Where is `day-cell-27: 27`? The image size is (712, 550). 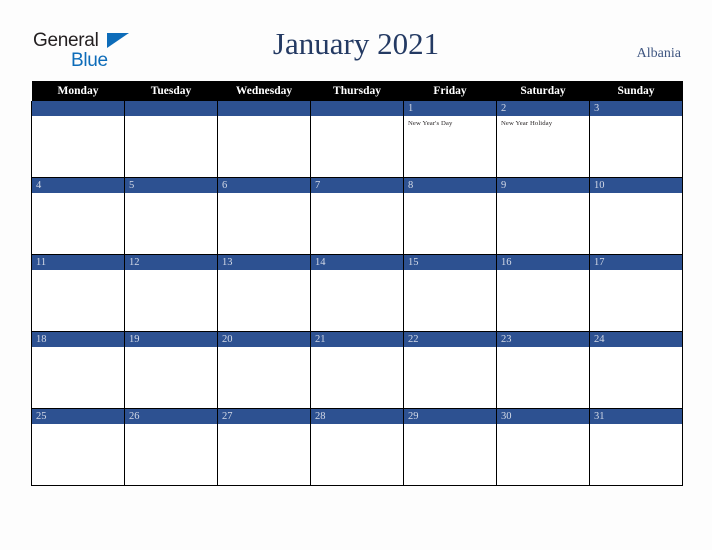 day-cell-27: 27 is located at coordinates (264, 447).